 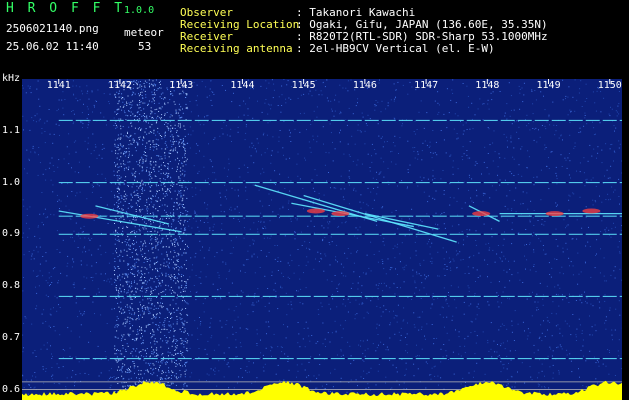 I want to click on y-axis-label: kHz, so click(x=11, y=78).